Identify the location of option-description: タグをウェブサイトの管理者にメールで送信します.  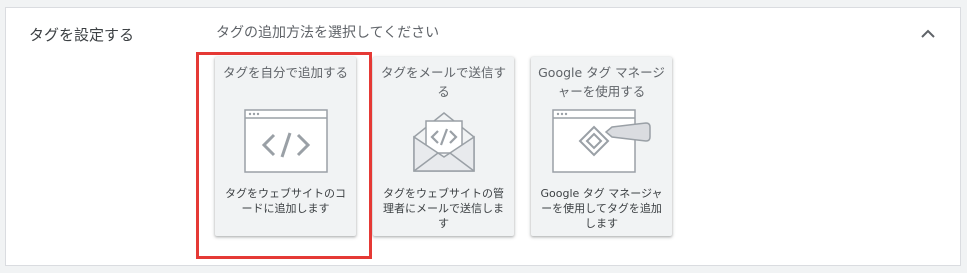
(443, 208).